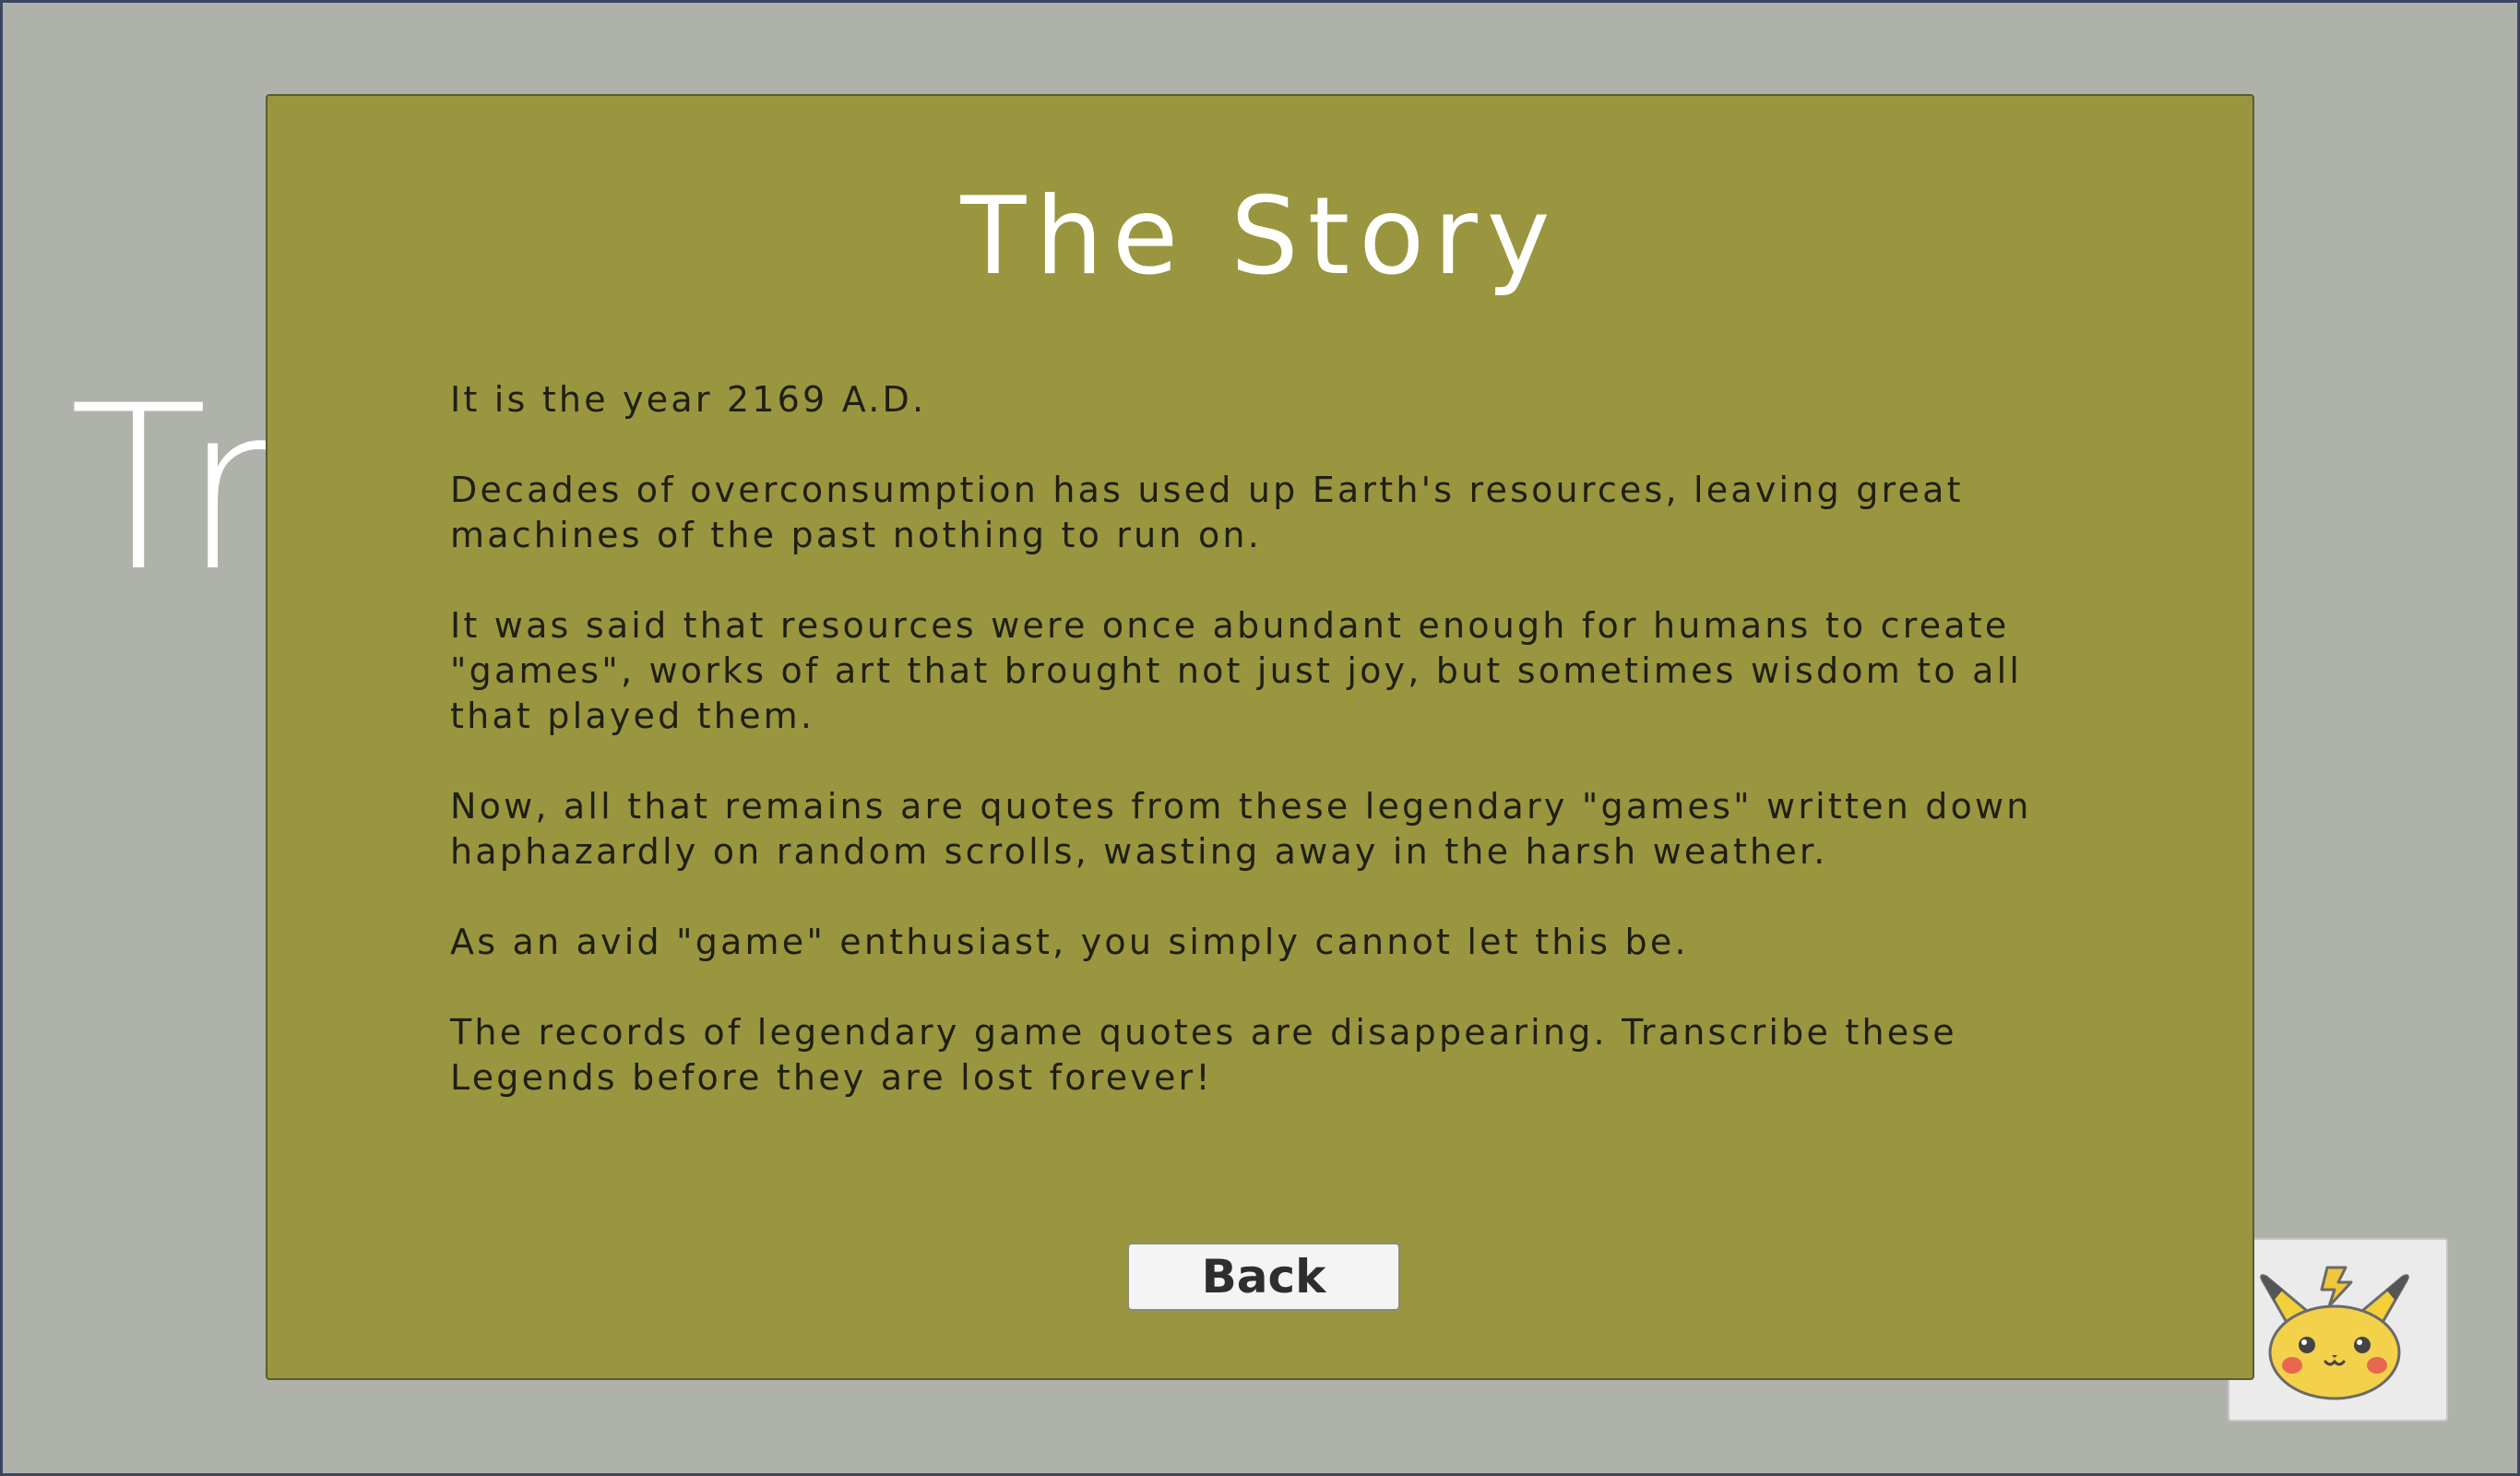 This screenshot has height=1476, width=2520. What do you see at coordinates (688, 399) in the screenshot?
I see `story-paragraph: It is the year 2169 A.D.` at bounding box center [688, 399].